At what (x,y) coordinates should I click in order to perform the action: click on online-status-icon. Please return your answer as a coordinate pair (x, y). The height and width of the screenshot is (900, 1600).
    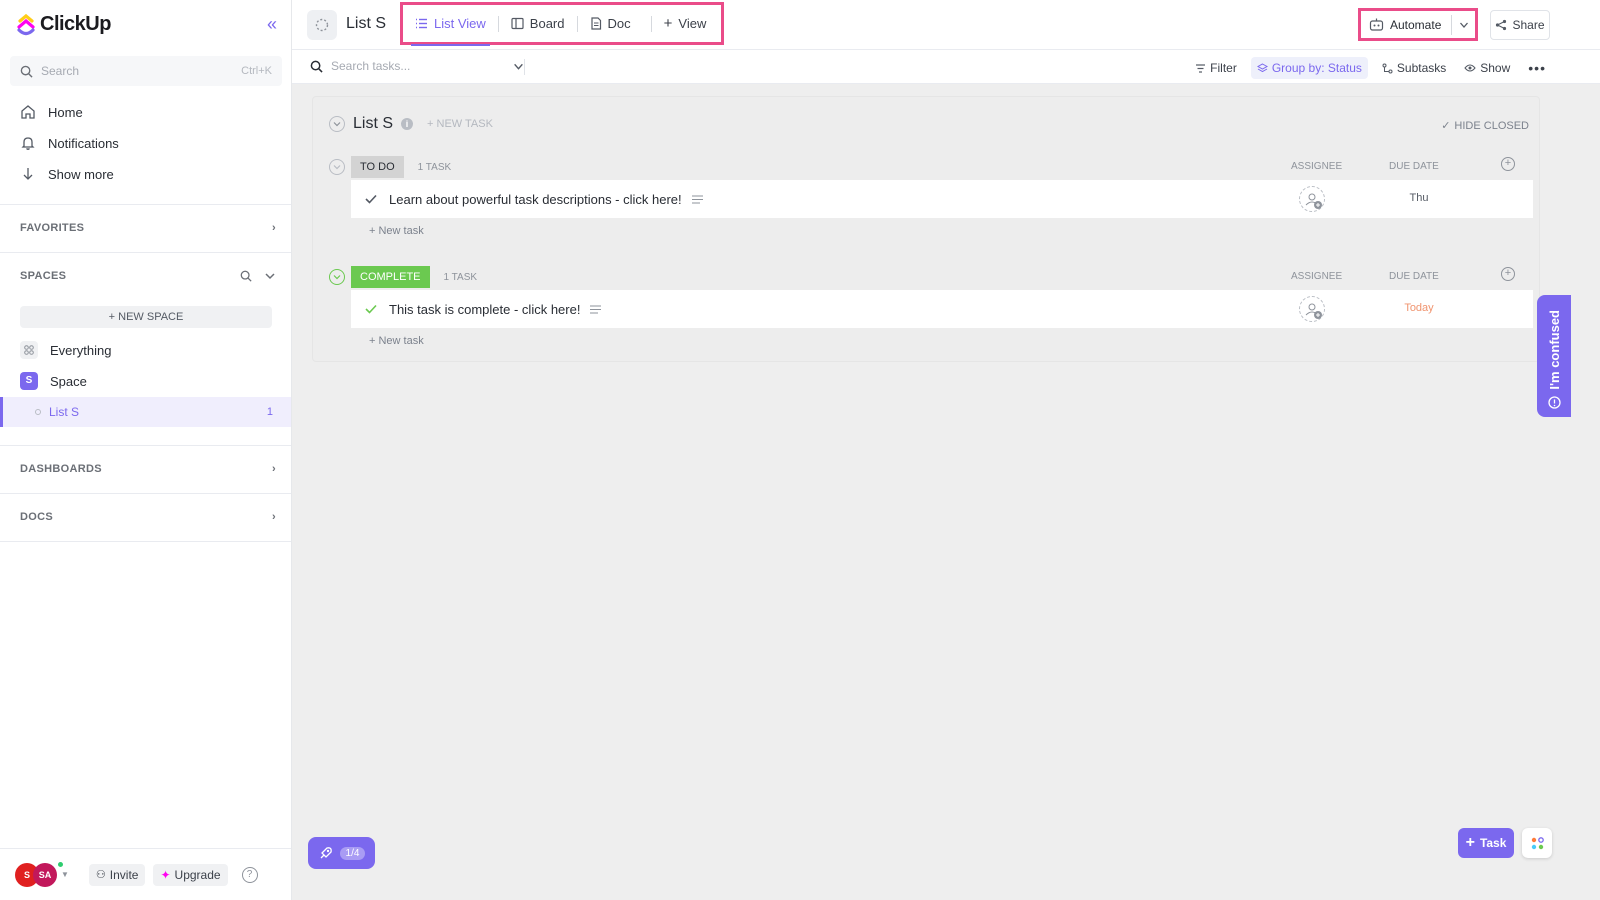
    Looking at the image, I should click on (60, 864).